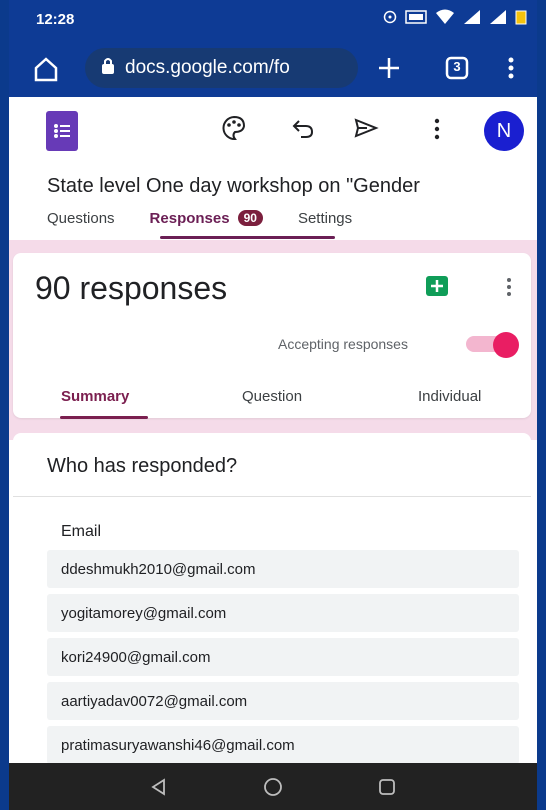  I want to click on tab-active-indicator, so click(247, 237).